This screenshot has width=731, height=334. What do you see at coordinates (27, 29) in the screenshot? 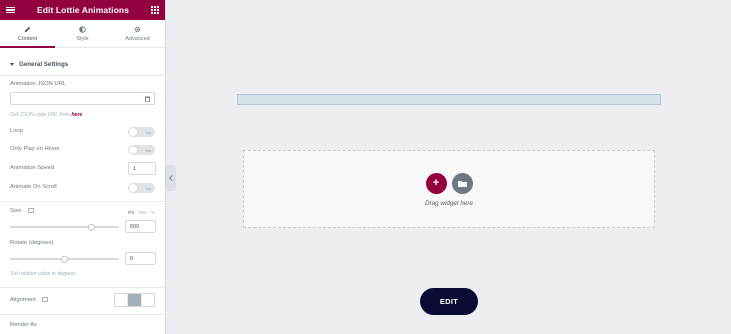
I see `pencil-icon` at bounding box center [27, 29].